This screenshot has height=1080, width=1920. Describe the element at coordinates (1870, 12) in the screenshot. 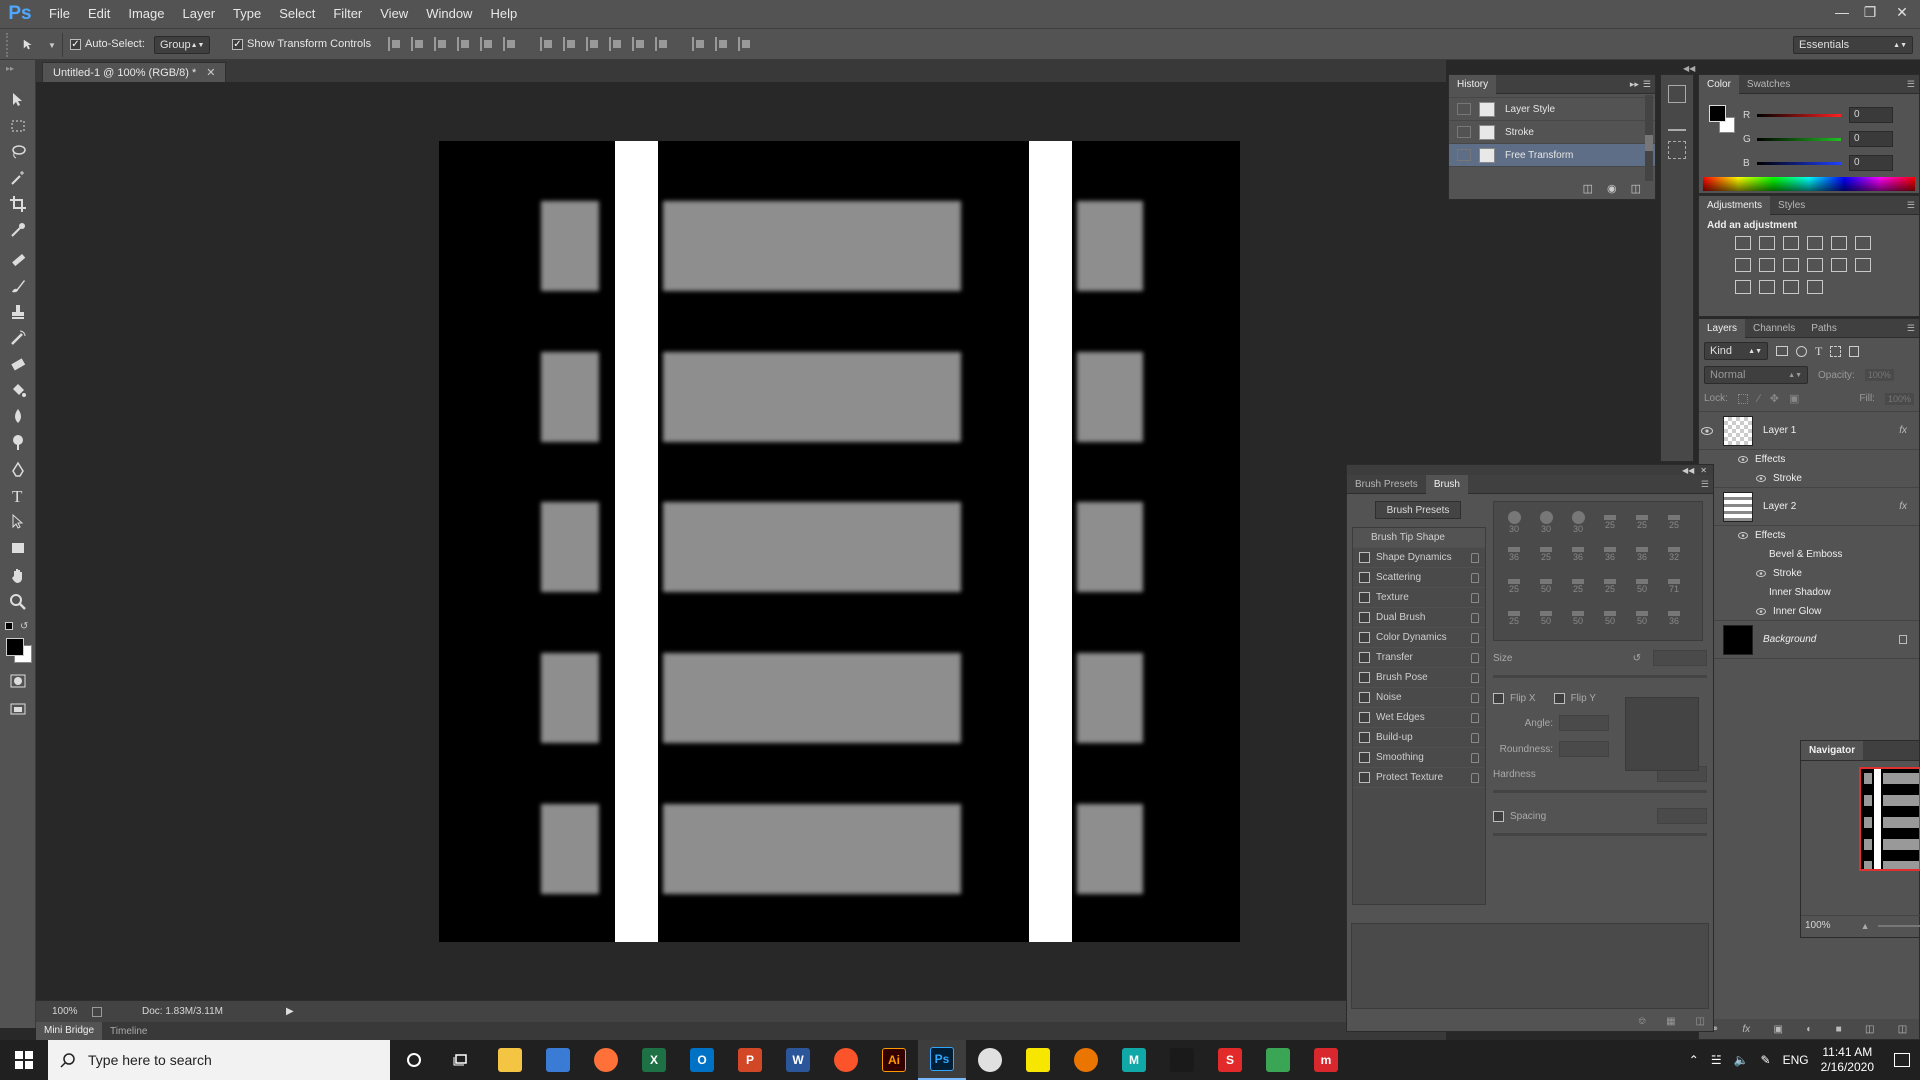

I see `restore-button: ❐` at that location.